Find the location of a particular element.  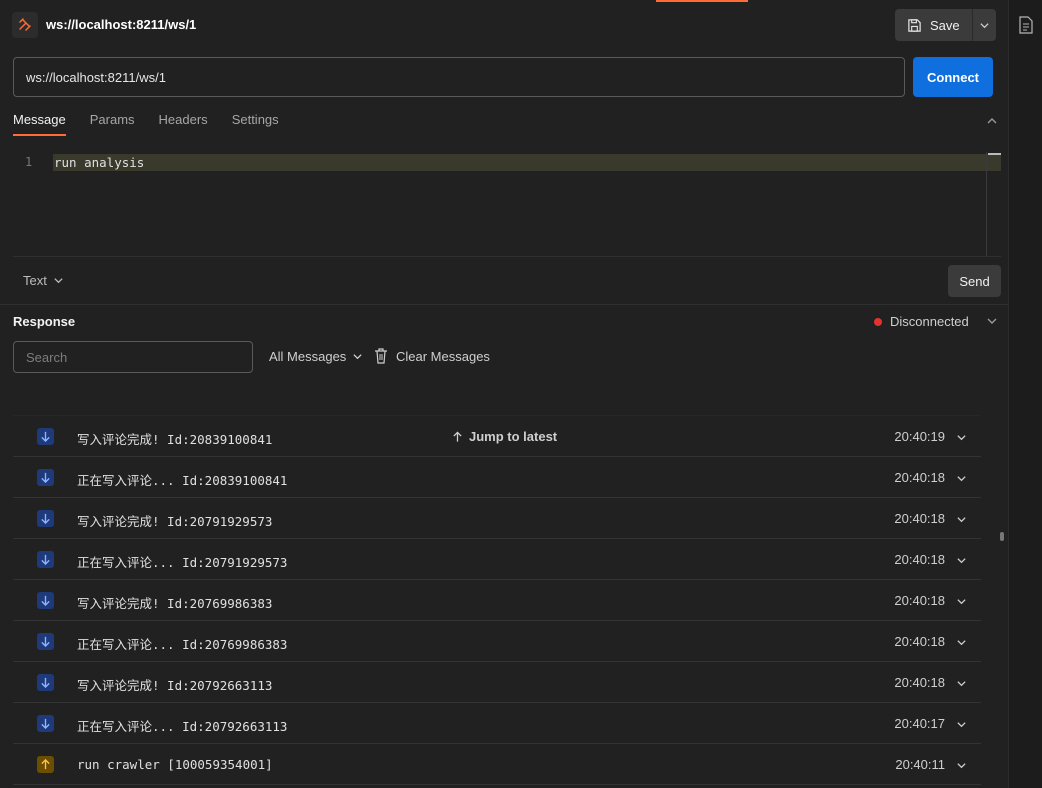

chevron-up-icon is located at coordinates (992, 121).